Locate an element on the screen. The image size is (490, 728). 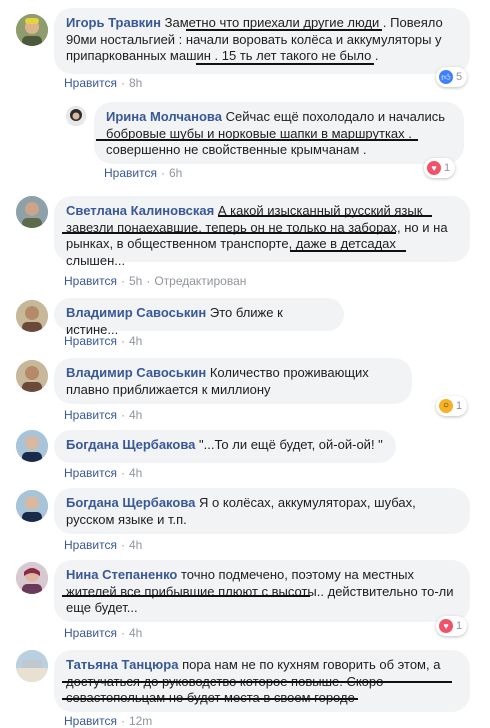
comment-actions: Нравится · 12m is located at coordinates (108, 721).